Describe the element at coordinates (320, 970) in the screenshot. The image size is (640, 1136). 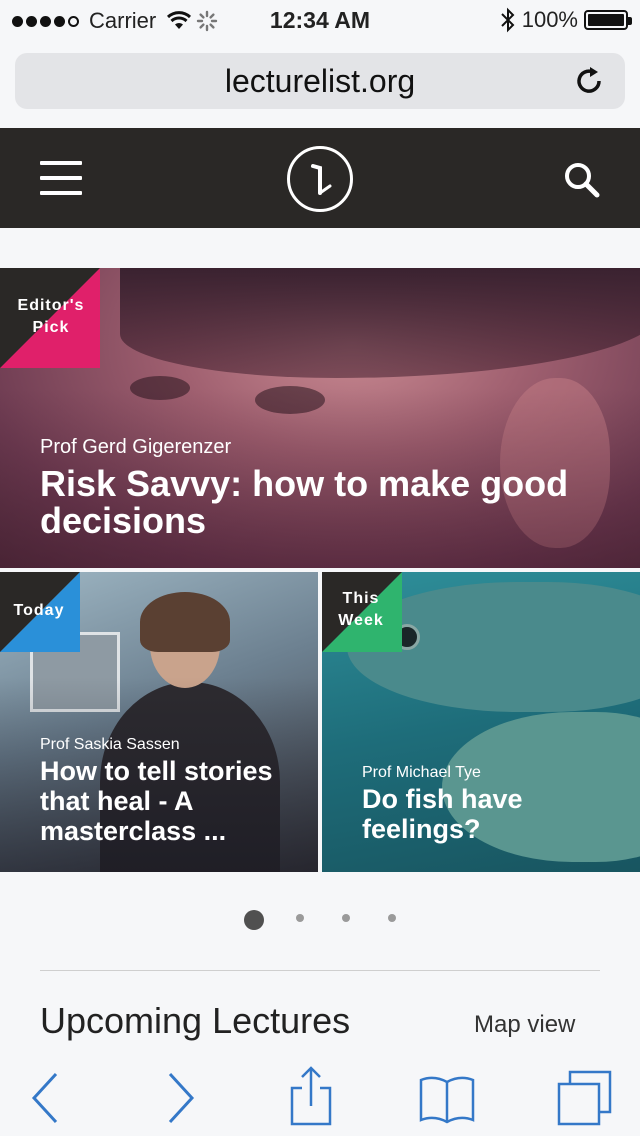
I see `section-divider` at that location.